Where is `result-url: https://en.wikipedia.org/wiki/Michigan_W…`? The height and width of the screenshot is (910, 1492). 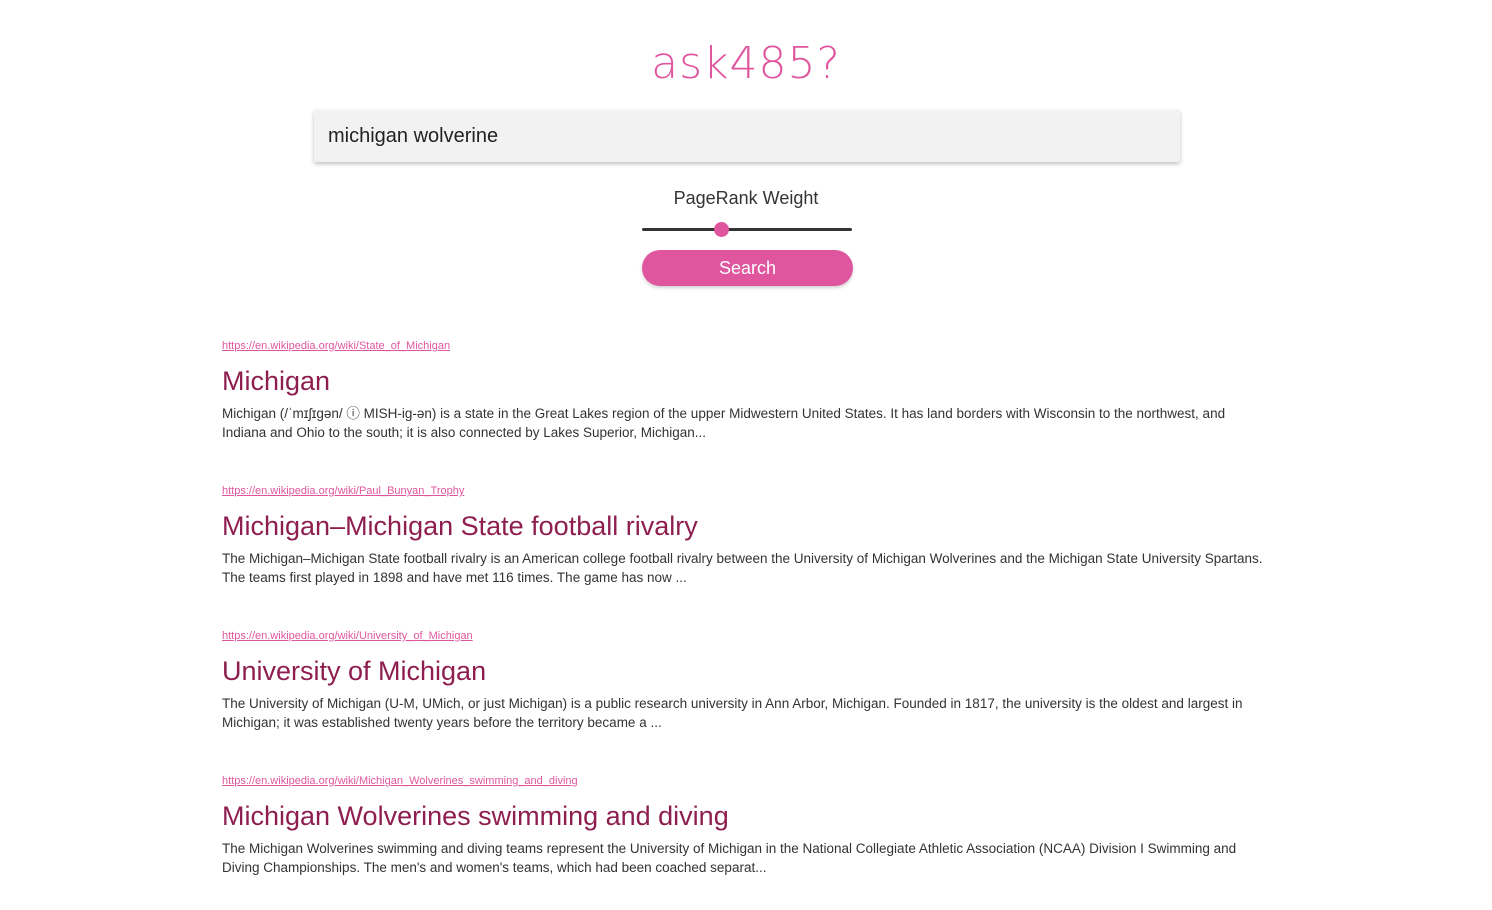
result-url: https://en.wikipedia.org/wiki/Michigan_W… is located at coordinates (752, 781).